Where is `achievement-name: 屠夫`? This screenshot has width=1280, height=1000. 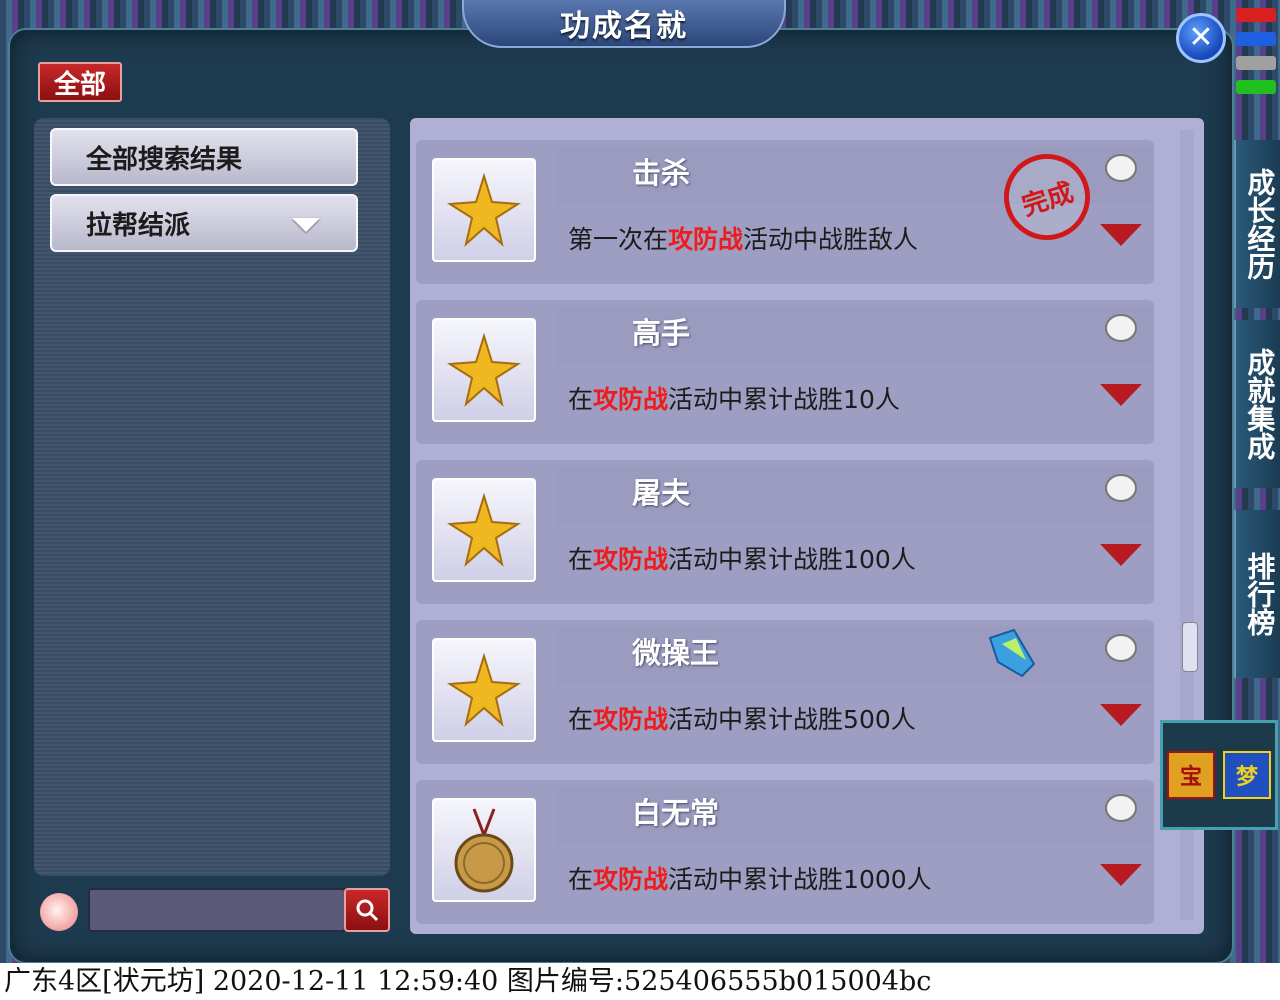
achievement-name: 屠夫 is located at coordinates (661, 493).